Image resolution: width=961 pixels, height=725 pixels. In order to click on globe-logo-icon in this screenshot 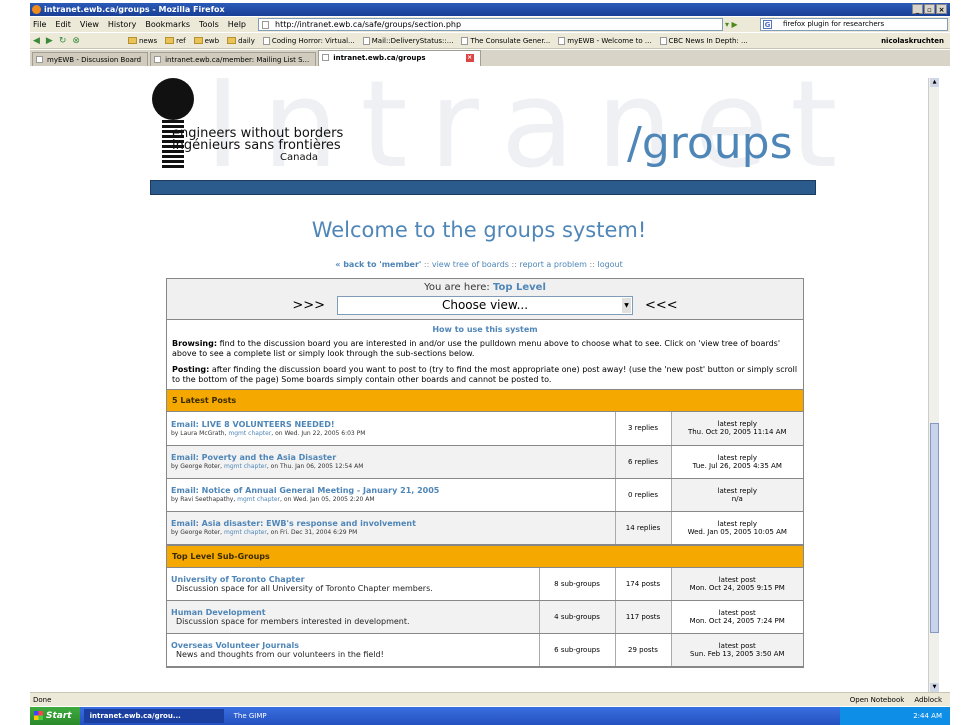, I will do `click(173, 99)`.